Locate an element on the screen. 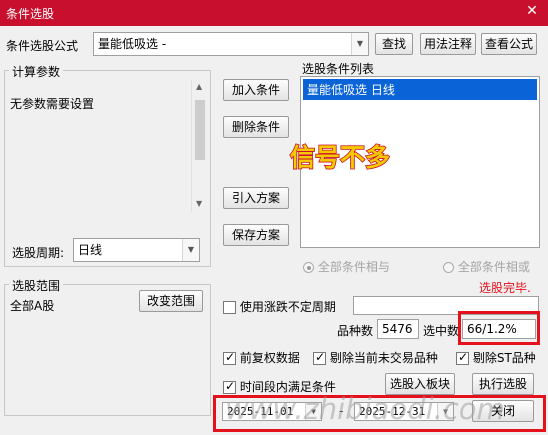  scroll-down-icon: ▼ is located at coordinates (199, 203).